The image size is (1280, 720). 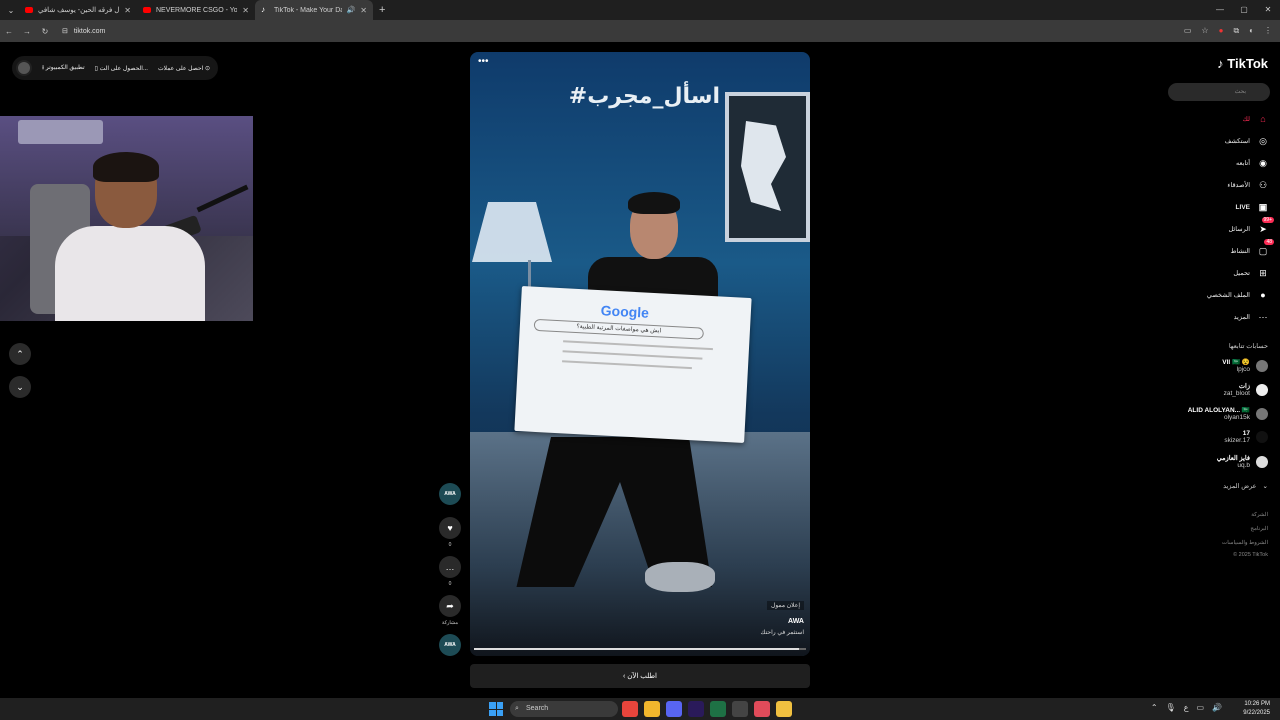 I want to click on video-hashtag: #اسأل_مجرب, so click(x=644, y=96).